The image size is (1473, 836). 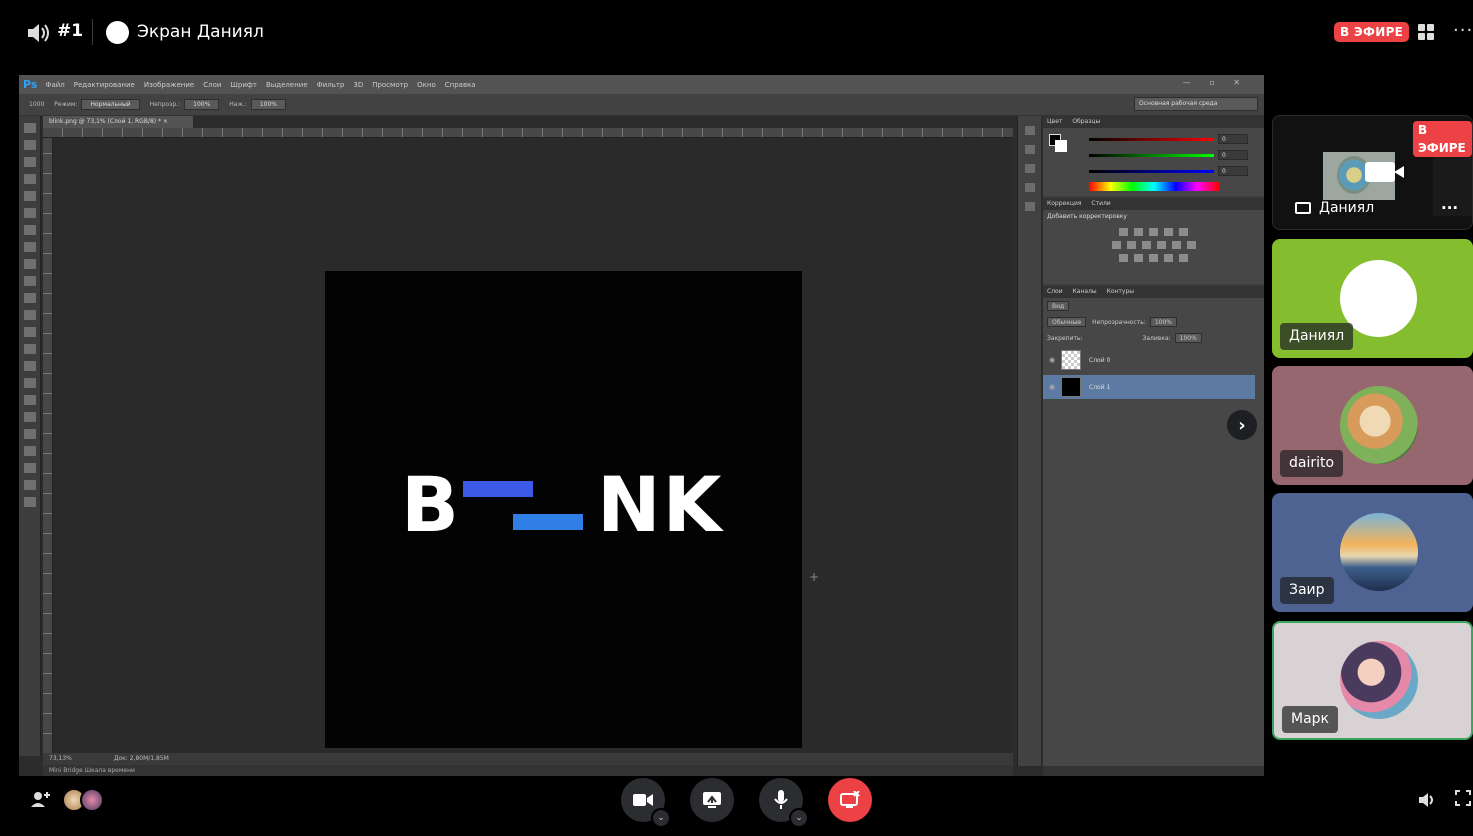 I want to click on mode-value: Нормальный, so click(x=110, y=104).